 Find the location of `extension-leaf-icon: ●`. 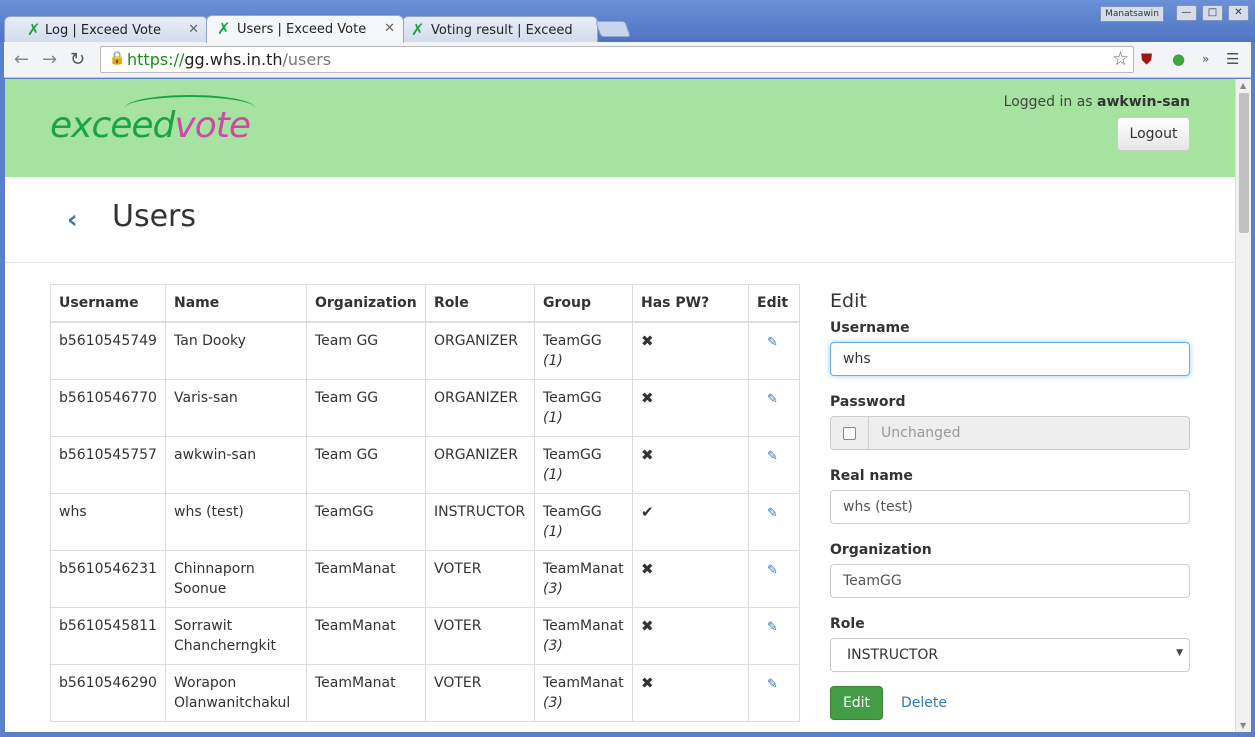

extension-leaf-icon: ● is located at coordinates (1178, 59).